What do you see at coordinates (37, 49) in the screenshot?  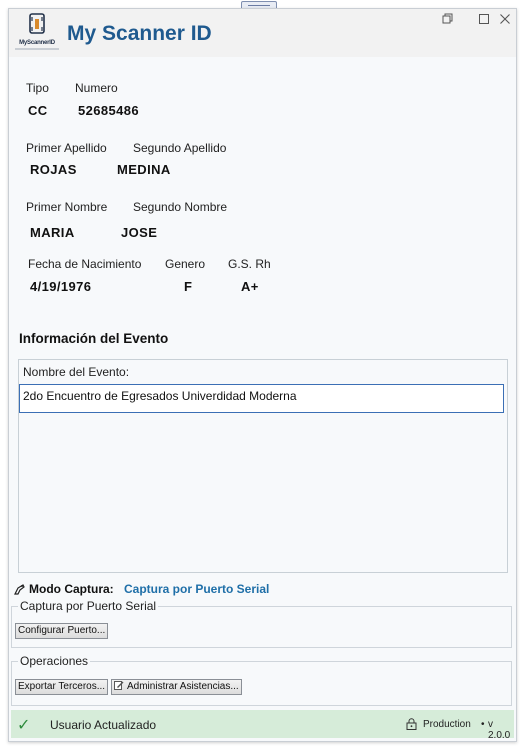 I see `logo-underline` at bounding box center [37, 49].